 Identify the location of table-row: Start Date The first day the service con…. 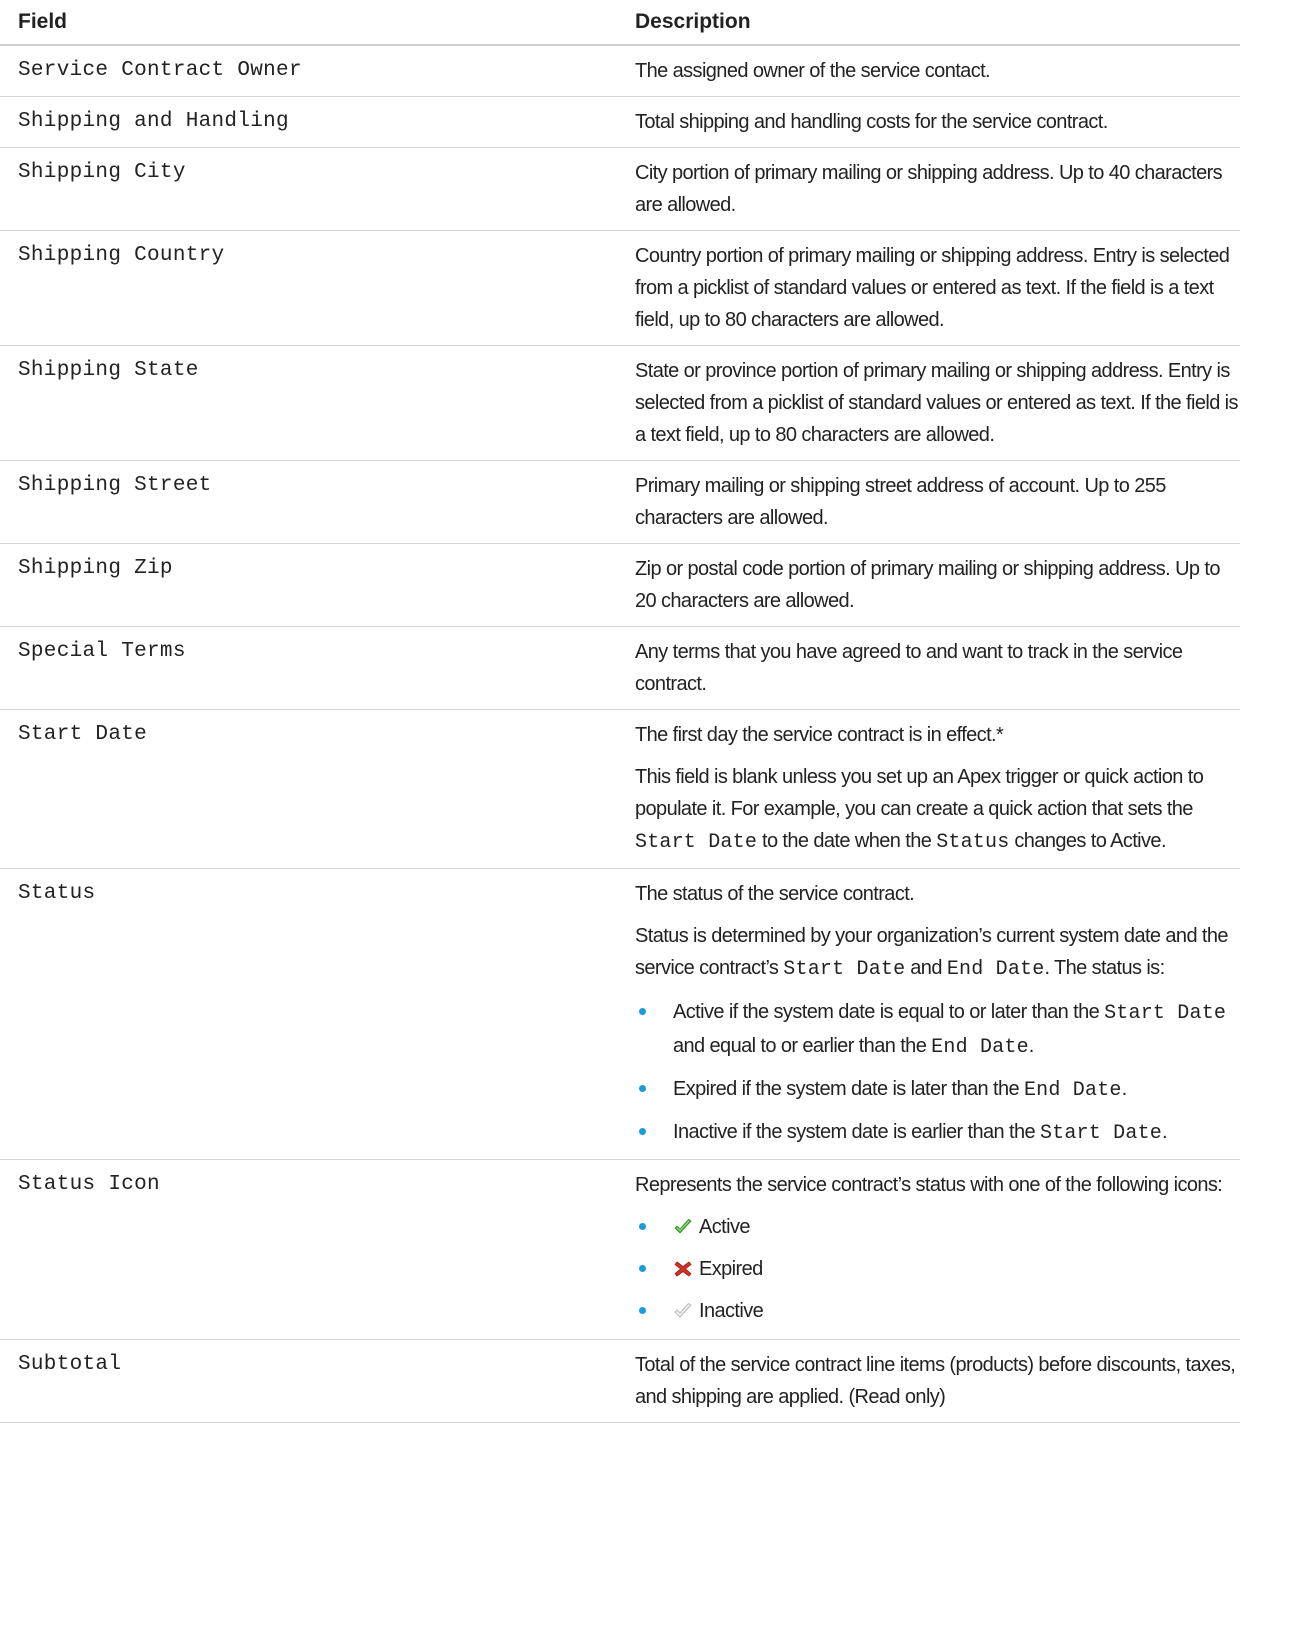
(620, 789).